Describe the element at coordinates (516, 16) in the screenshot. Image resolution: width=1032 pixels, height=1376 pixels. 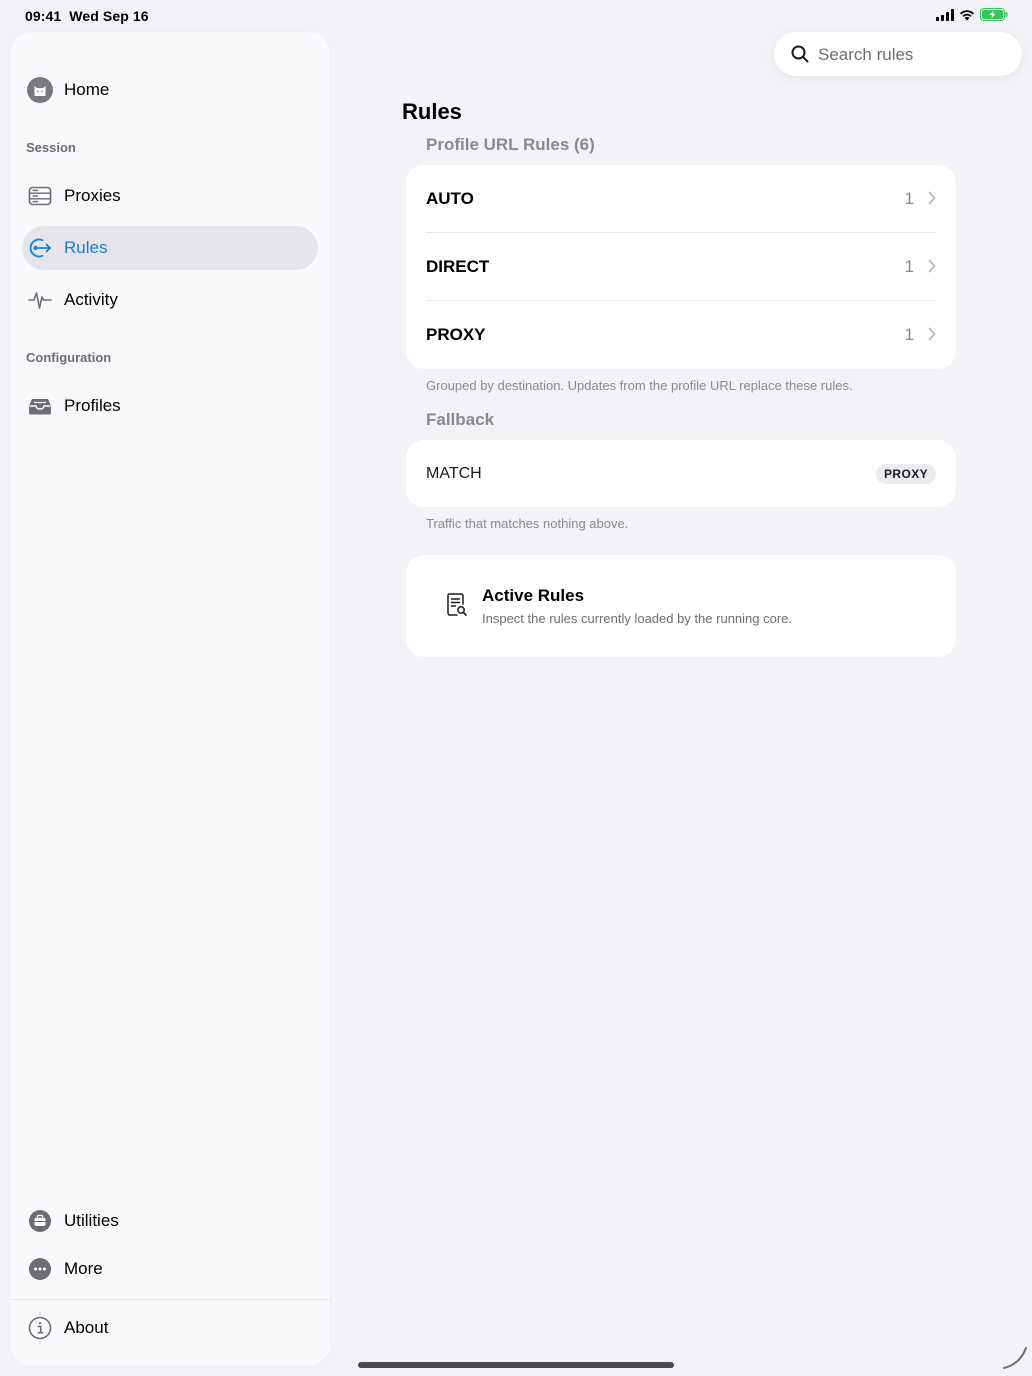
I see `status-bar: 09:41 Wed Sep 16` at that location.